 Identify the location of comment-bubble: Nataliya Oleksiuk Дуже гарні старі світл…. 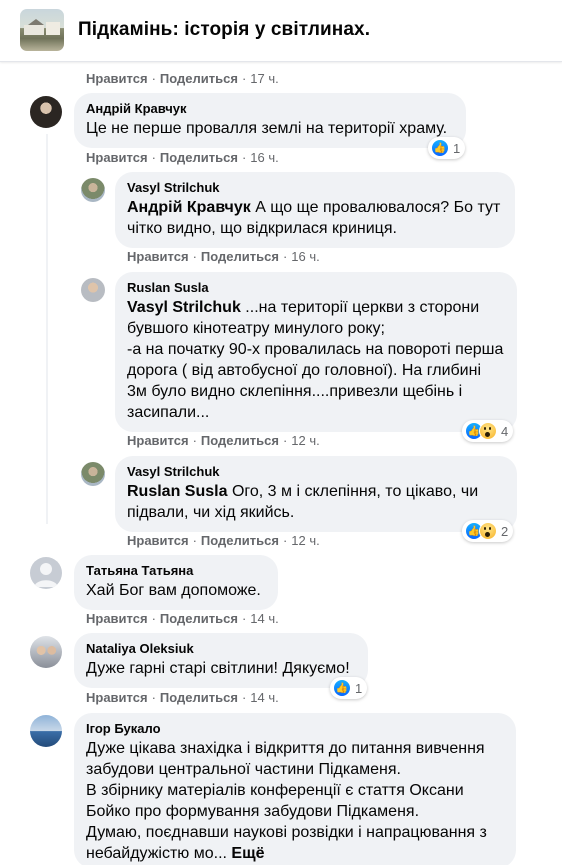
(221, 660).